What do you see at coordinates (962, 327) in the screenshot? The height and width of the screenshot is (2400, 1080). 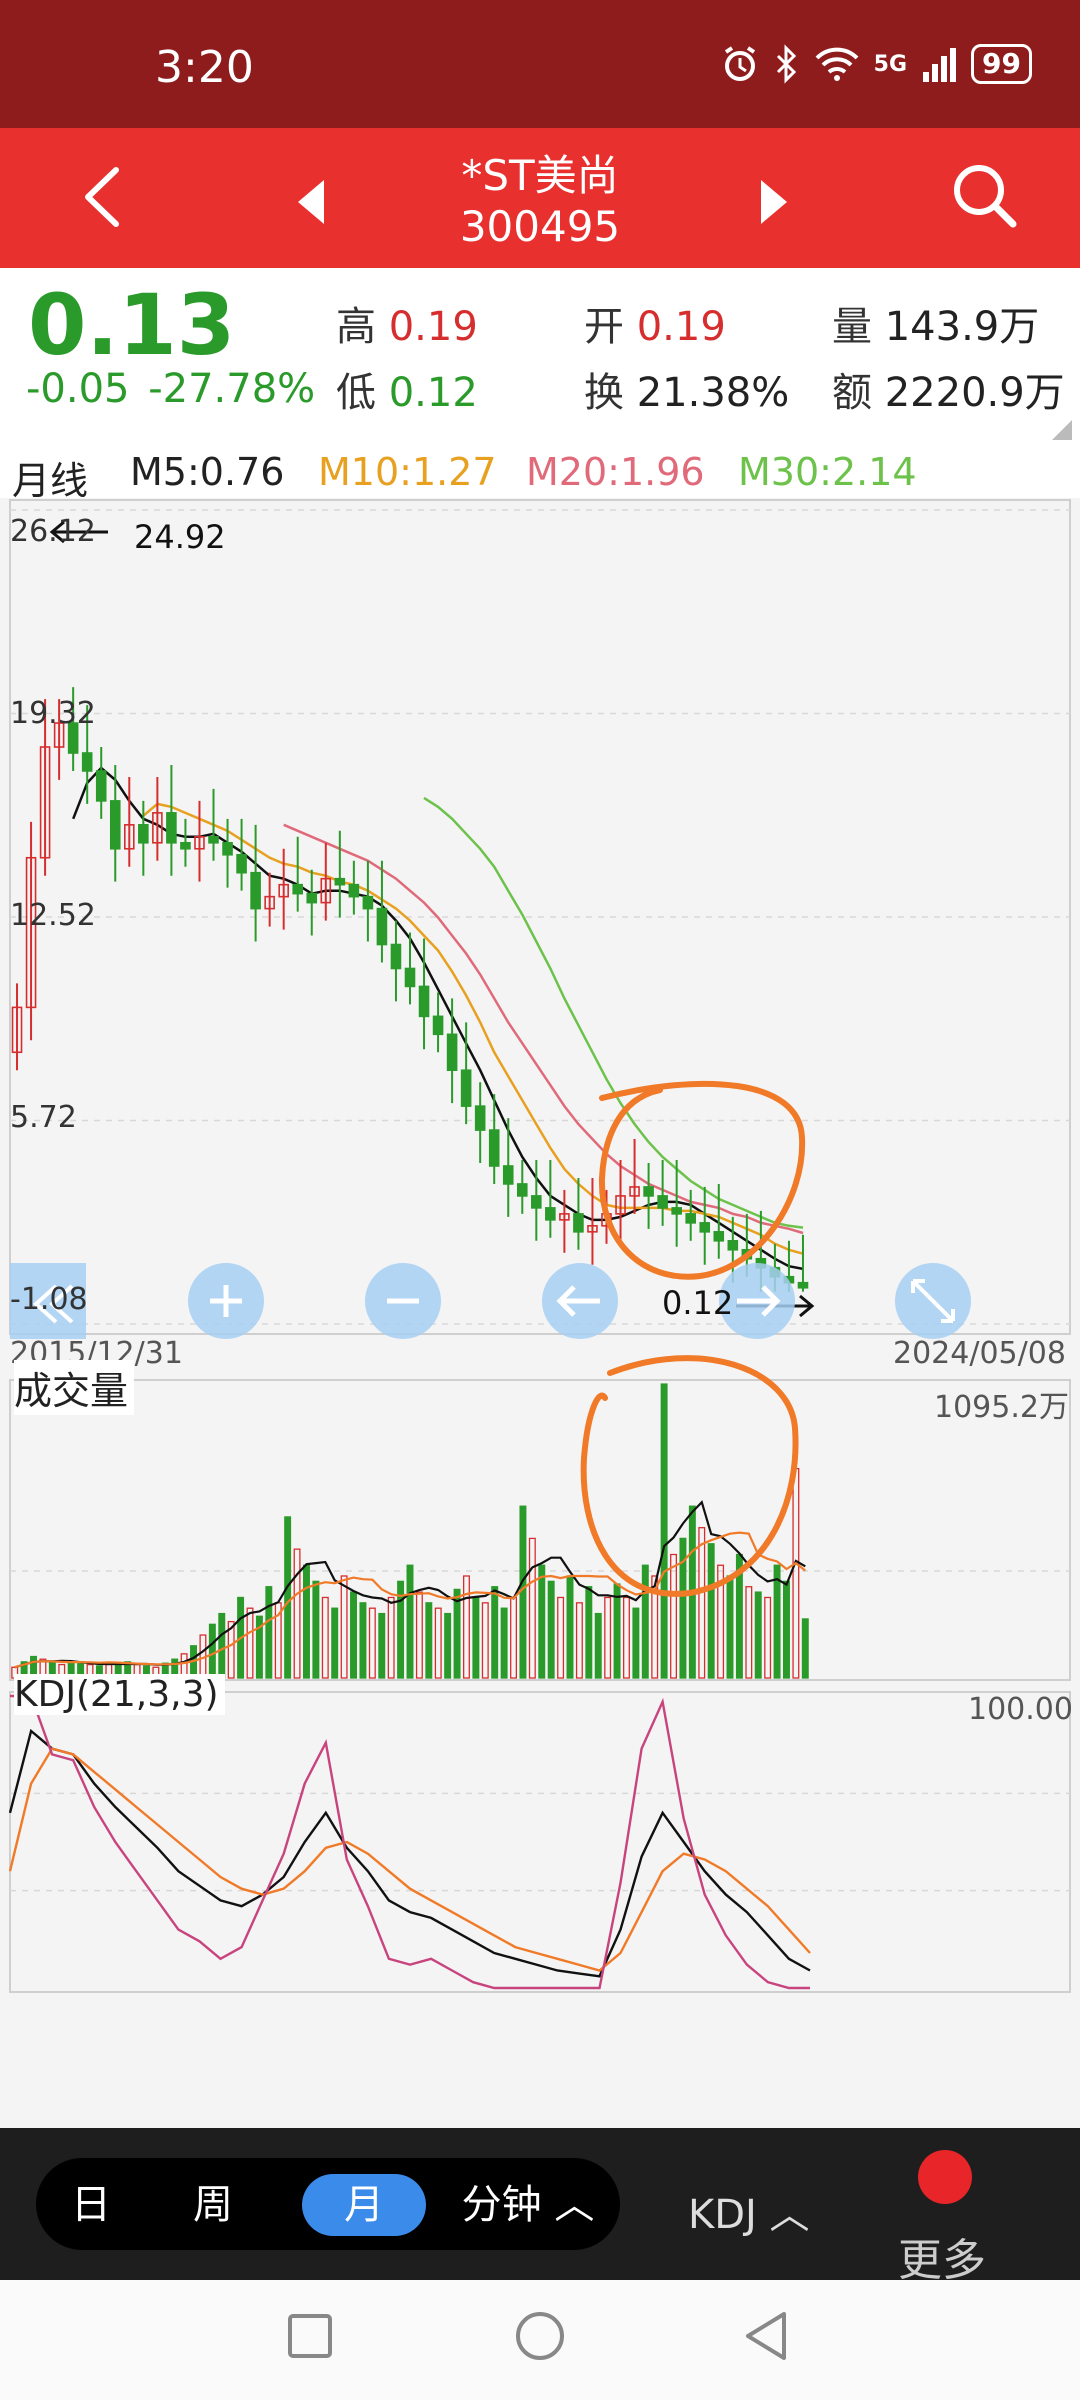 I see `volume-value: 143.9万` at bounding box center [962, 327].